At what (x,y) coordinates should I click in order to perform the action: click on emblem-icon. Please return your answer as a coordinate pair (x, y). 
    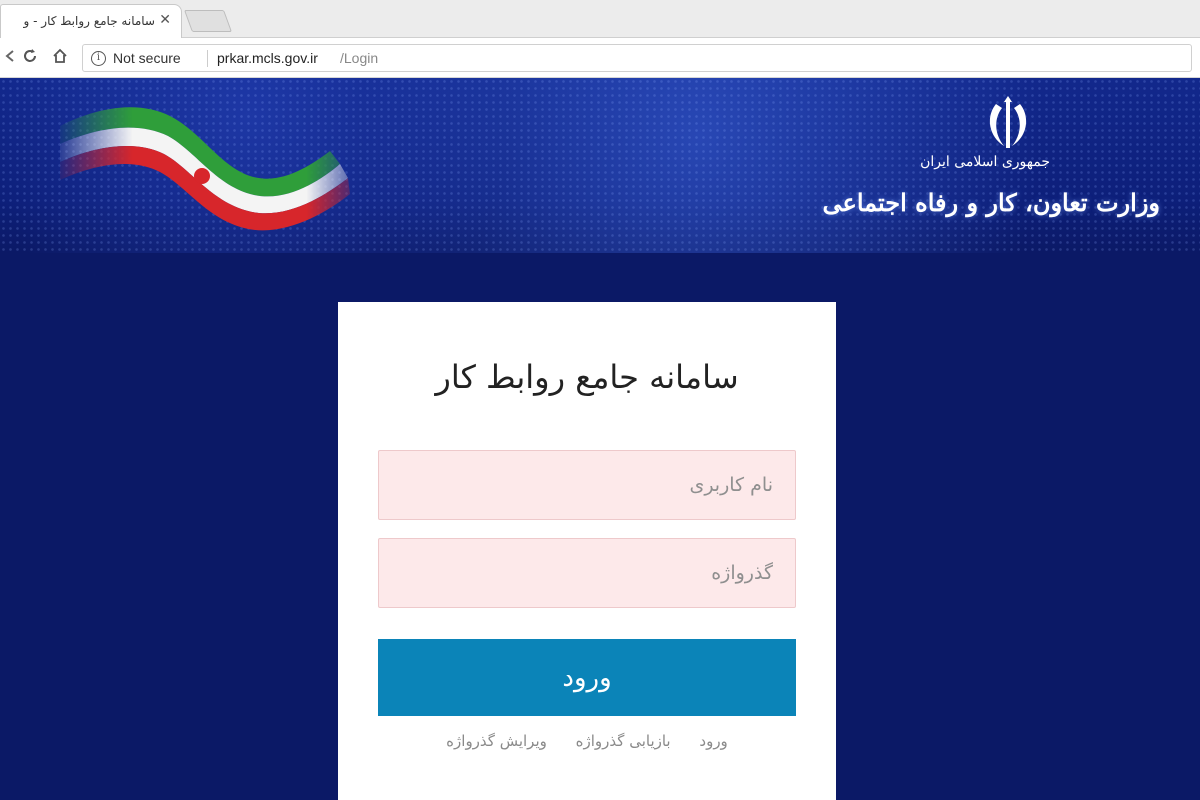
    Looking at the image, I should click on (1008, 122).